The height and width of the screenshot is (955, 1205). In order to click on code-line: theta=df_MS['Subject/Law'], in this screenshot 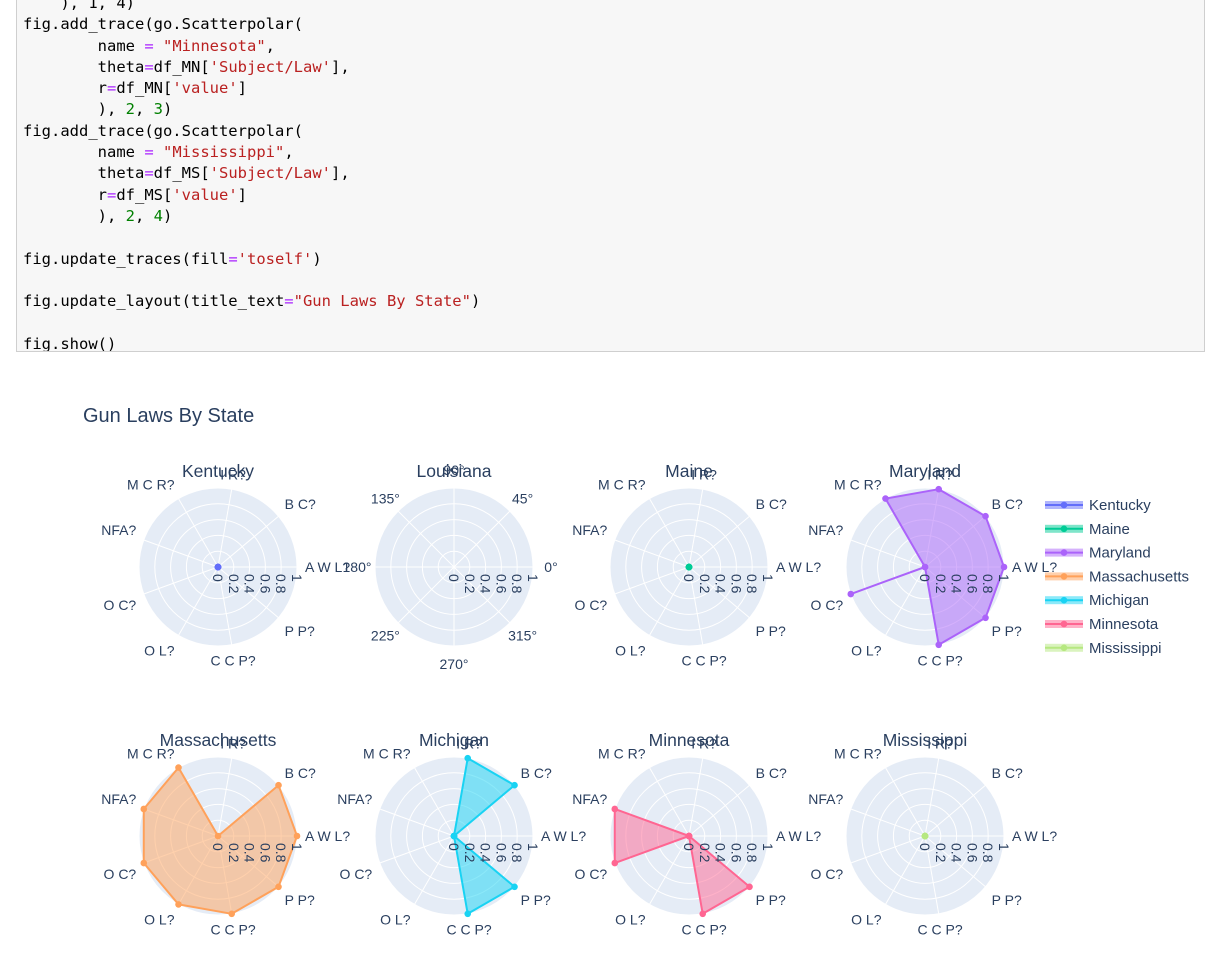, I will do `click(186, 173)`.